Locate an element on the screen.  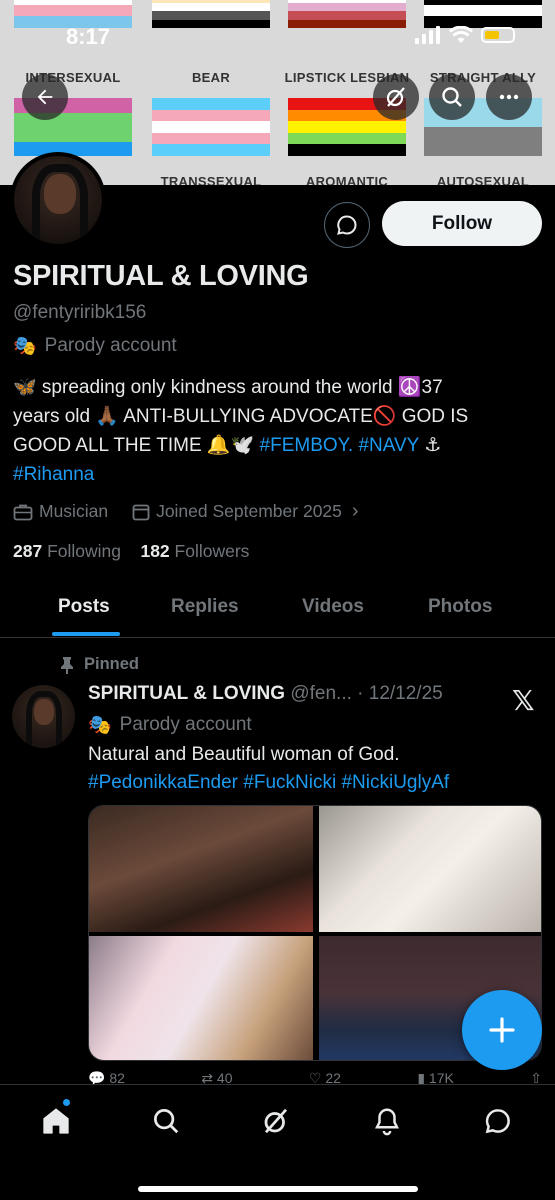
pinned-label: Pinned is located at coordinates (99, 664).